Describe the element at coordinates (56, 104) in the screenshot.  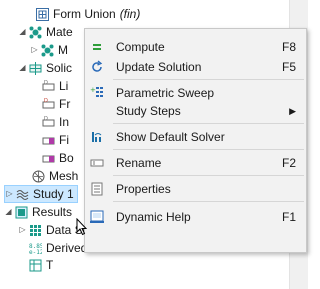
I see `tree-item-free: D Fr` at that location.